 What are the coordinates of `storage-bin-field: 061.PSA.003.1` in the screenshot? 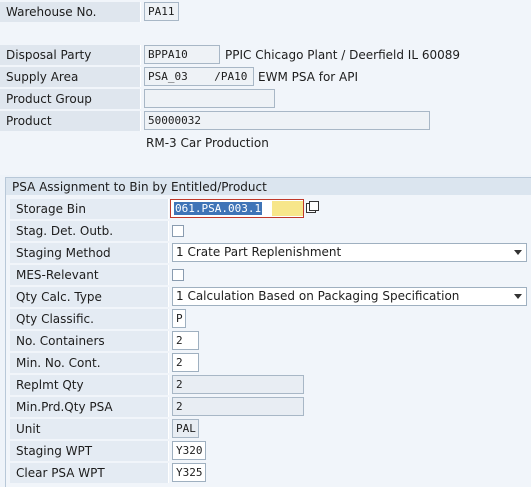 It's located at (237, 208).